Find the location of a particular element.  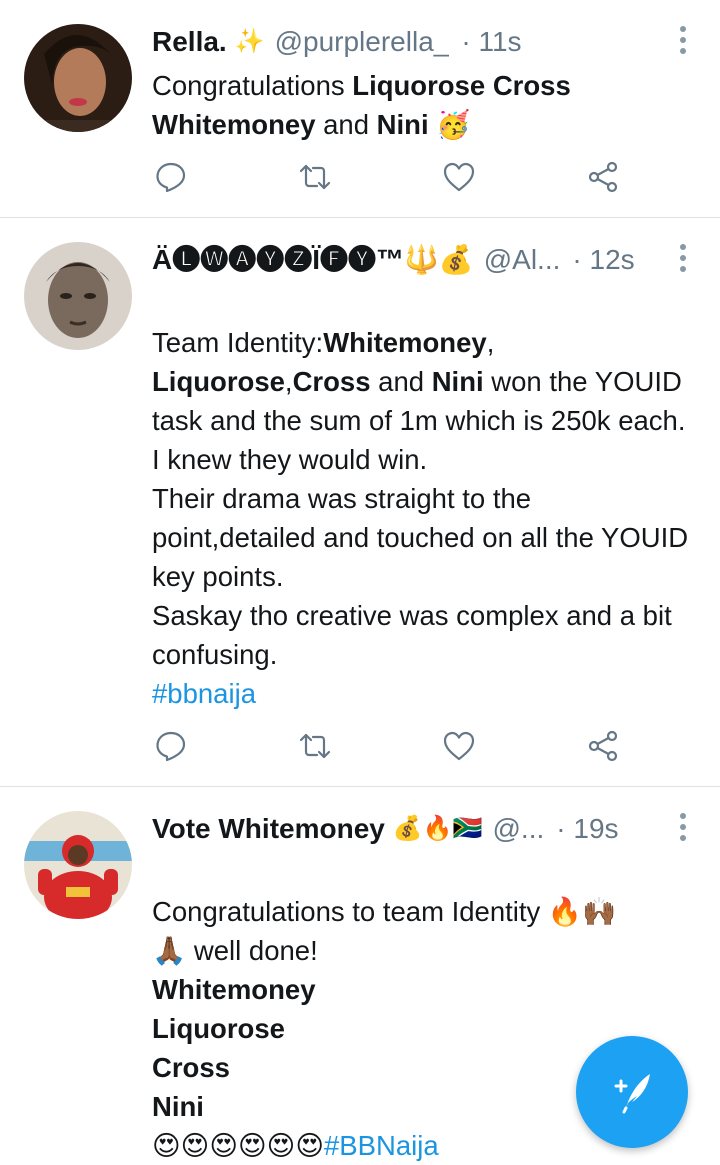

bold-segment: Cross is located at coordinates (331, 381).